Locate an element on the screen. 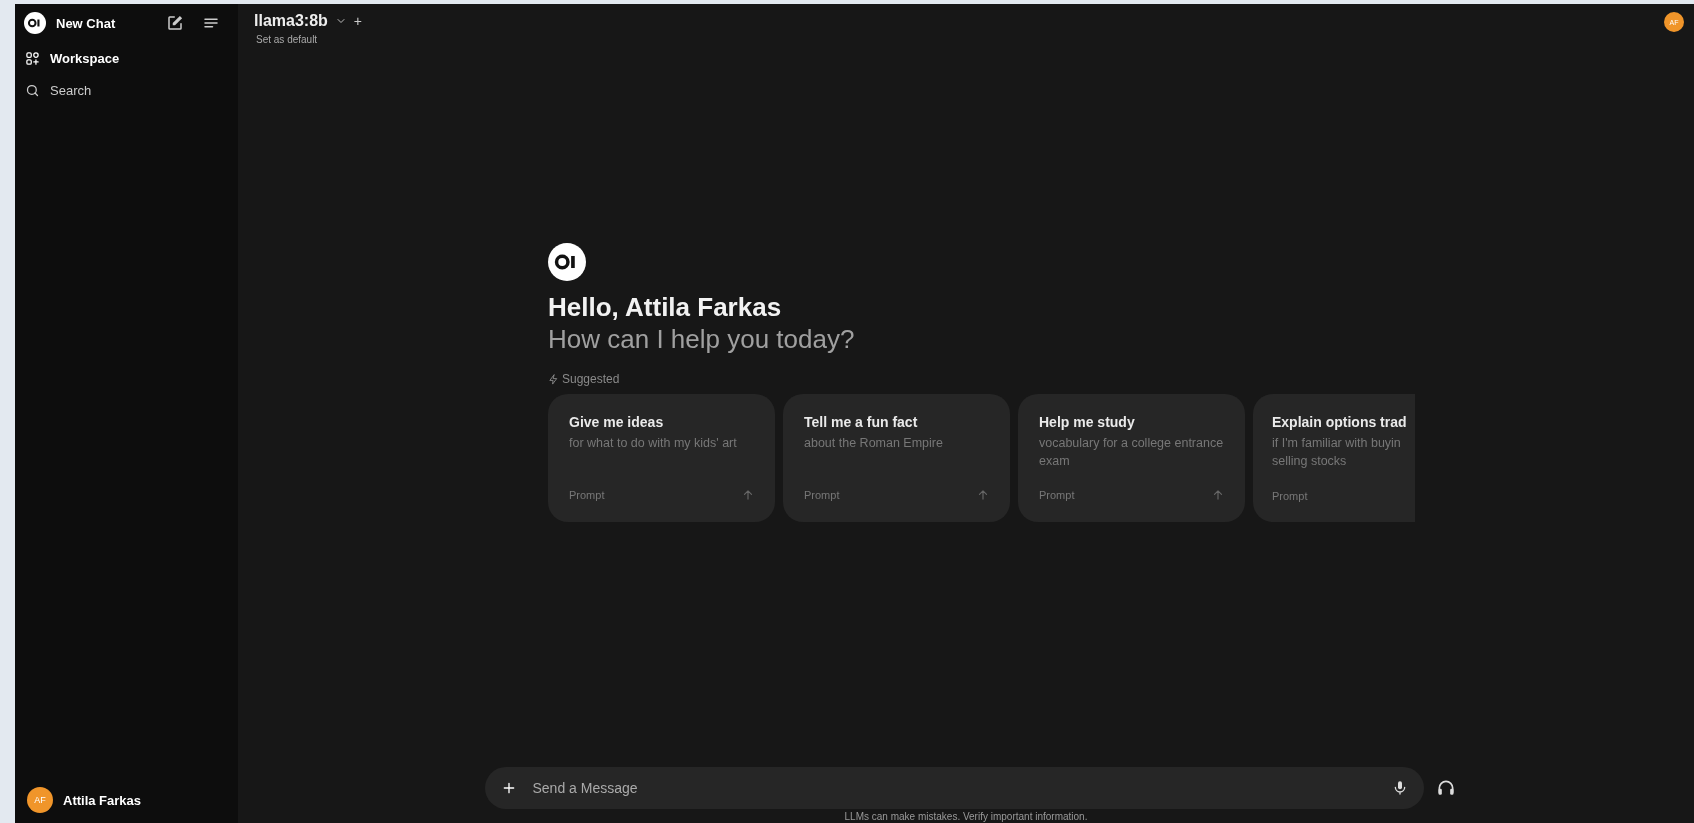 This screenshot has height=823, width=1694. card-title: Explain options trad is located at coordinates (1340, 422).